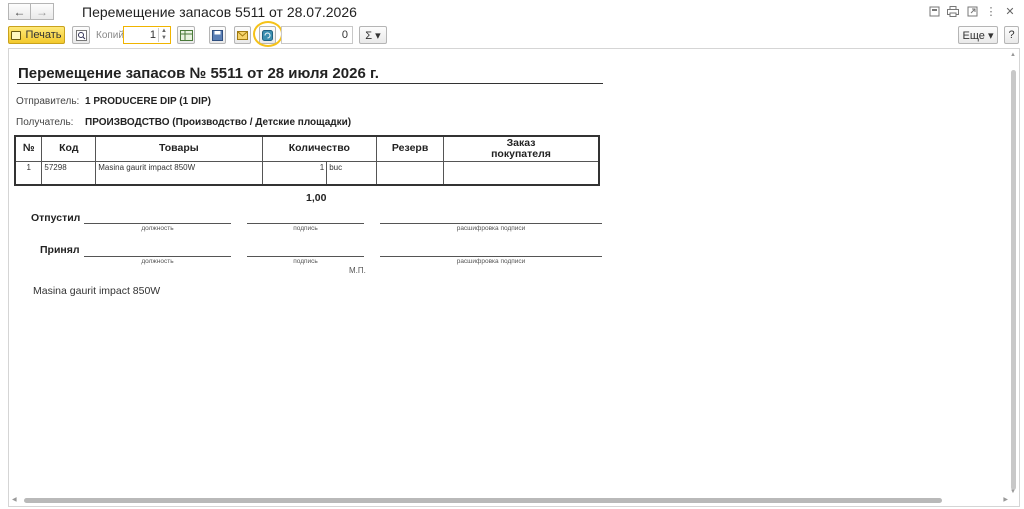  I want to click on calculator-icon, so click(934, 11).